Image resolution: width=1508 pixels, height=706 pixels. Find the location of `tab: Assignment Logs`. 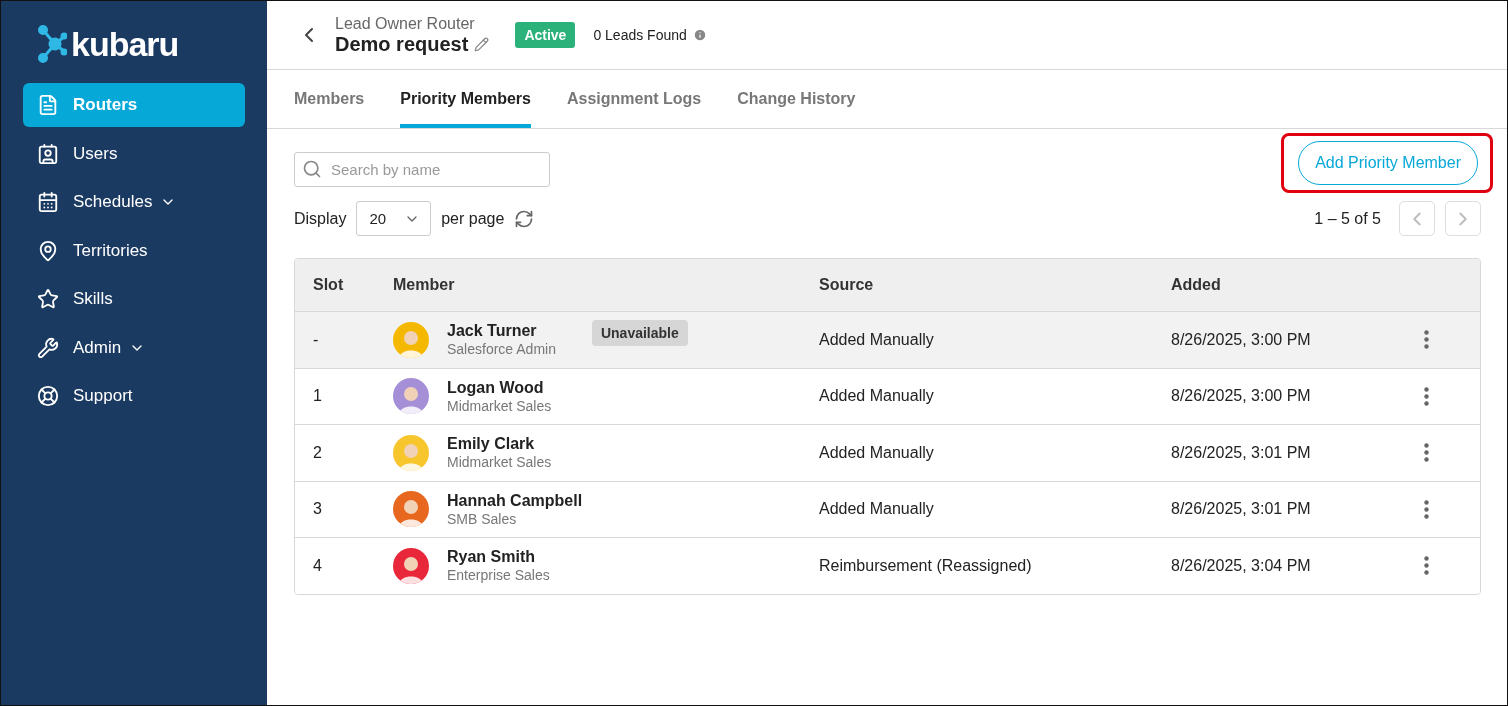

tab: Assignment Logs is located at coordinates (634, 99).